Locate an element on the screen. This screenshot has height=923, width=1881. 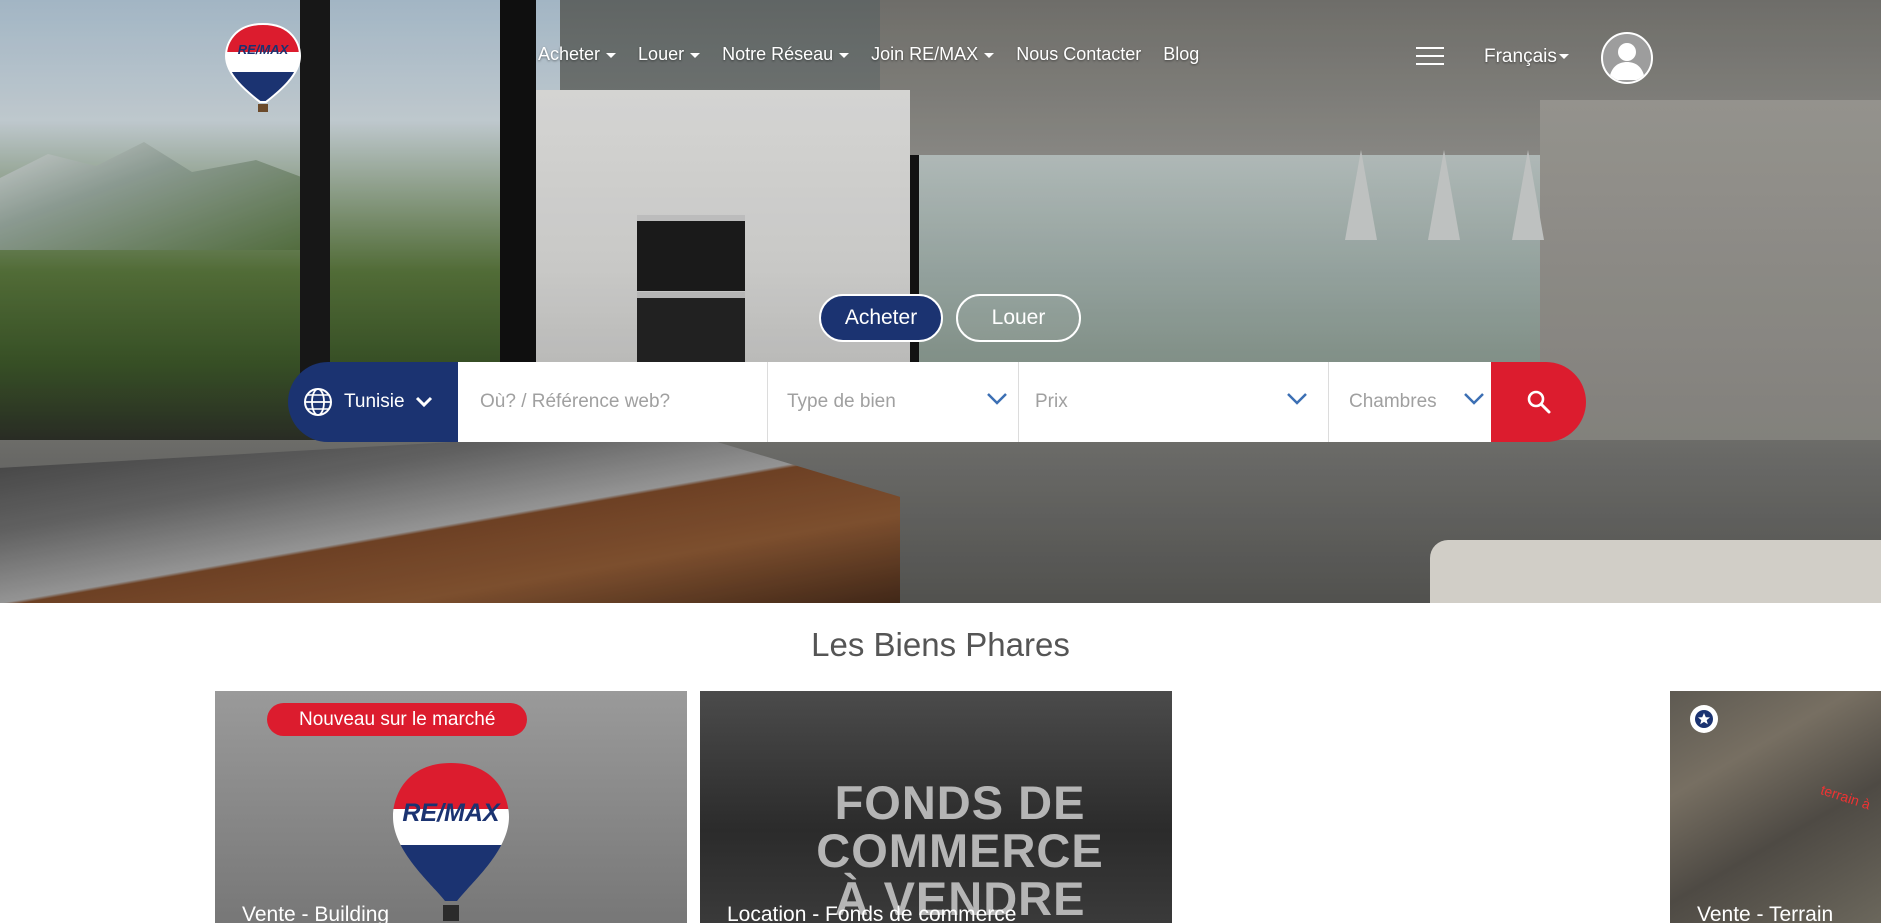
buy-toggle-button: Acheter is located at coordinates (881, 318).